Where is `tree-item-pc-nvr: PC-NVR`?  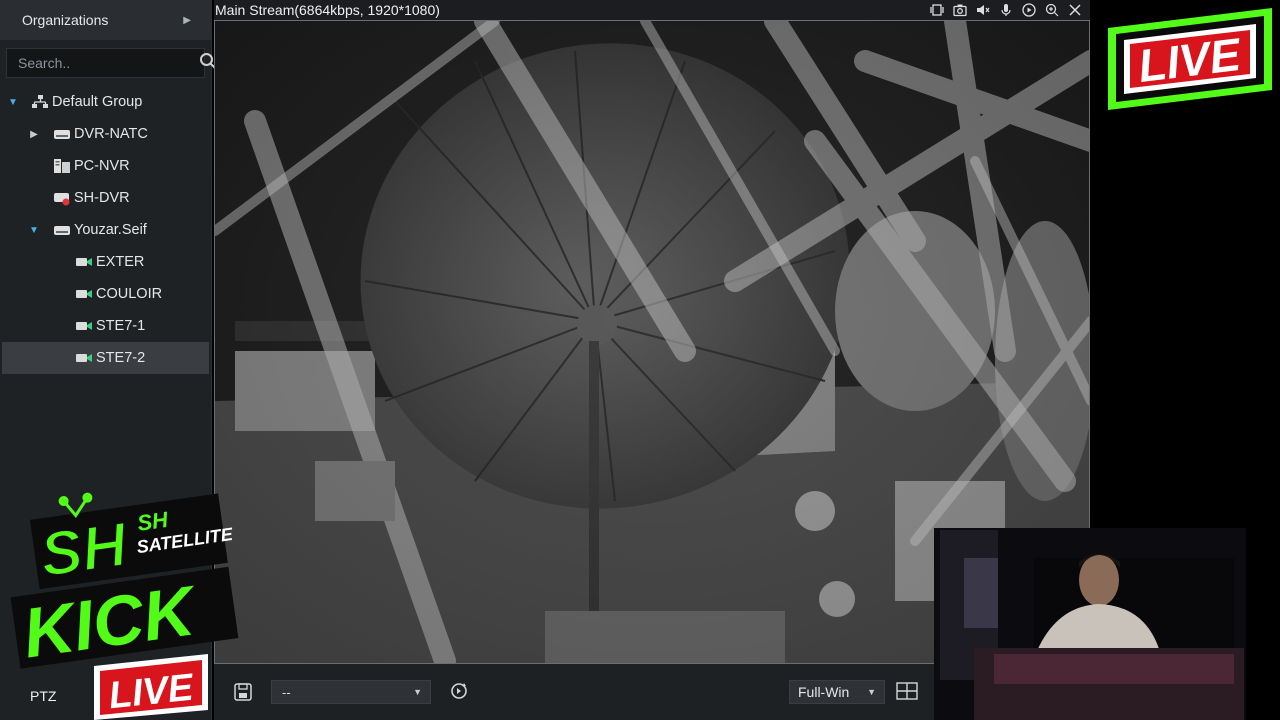
tree-item-pc-nvr: PC-NVR is located at coordinates (105, 166).